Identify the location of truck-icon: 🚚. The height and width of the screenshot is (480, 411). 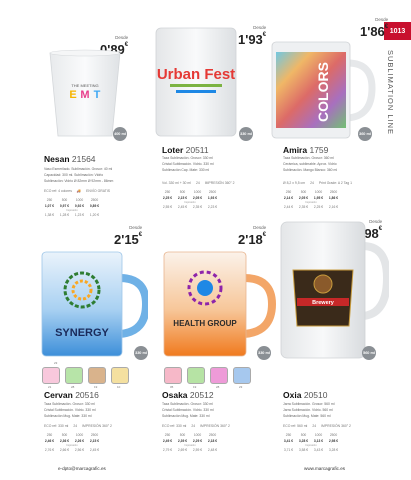
(79, 191).